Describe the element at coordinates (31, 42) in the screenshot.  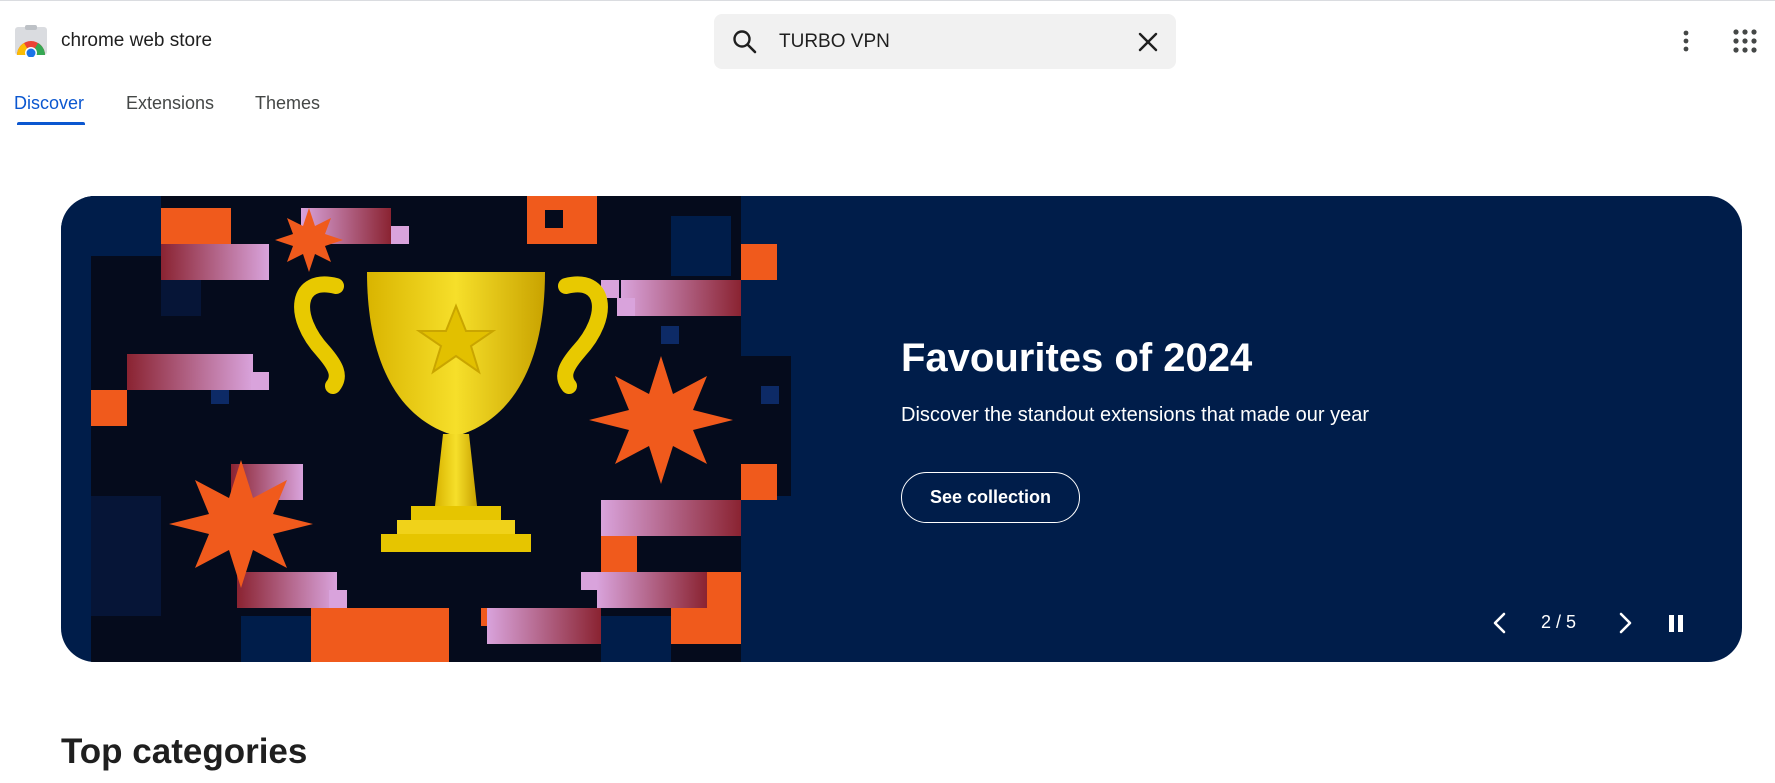
I see `chrome-web-store-logo` at that location.